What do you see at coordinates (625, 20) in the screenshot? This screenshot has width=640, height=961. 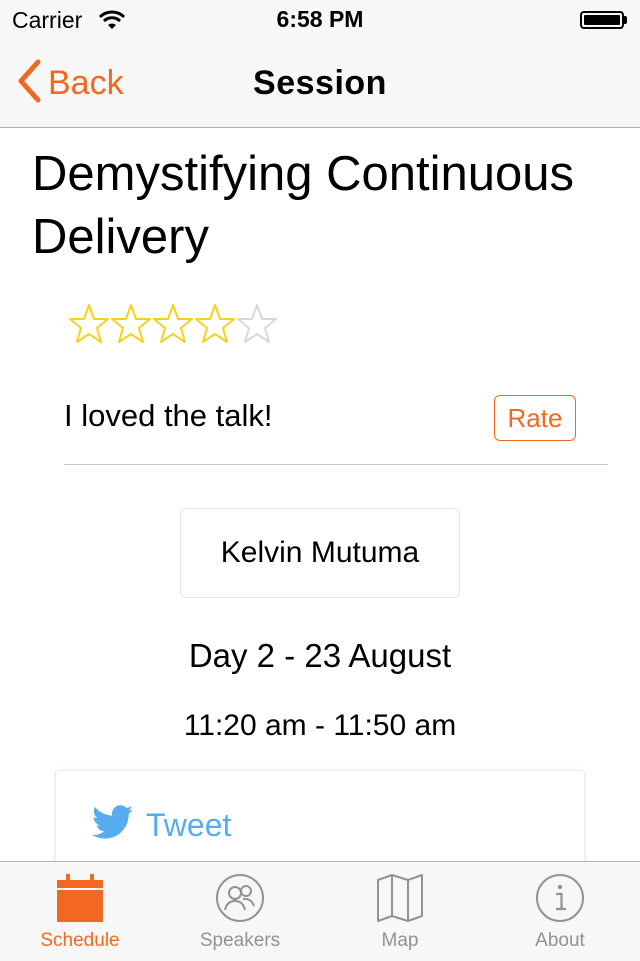 I see `battery-tip` at bounding box center [625, 20].